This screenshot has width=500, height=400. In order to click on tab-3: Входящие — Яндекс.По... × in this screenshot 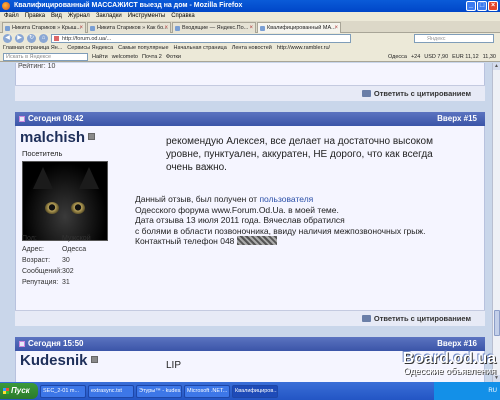, I will do `click(214, 27)`.